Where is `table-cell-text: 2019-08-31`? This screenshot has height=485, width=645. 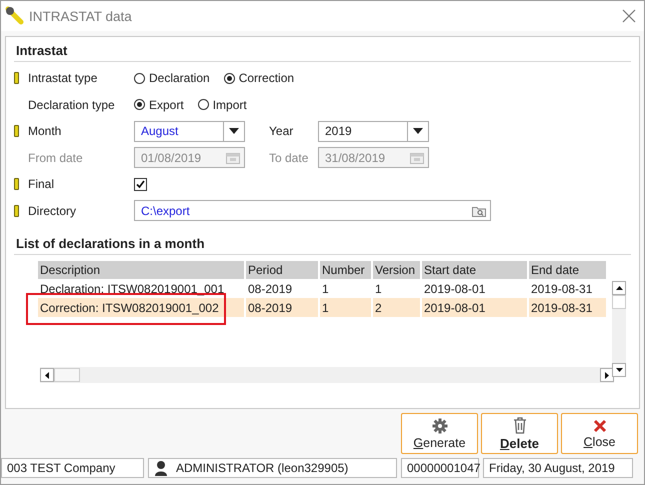 table-cell-text: 2019-08-31 is located at coordinates (562, 289).